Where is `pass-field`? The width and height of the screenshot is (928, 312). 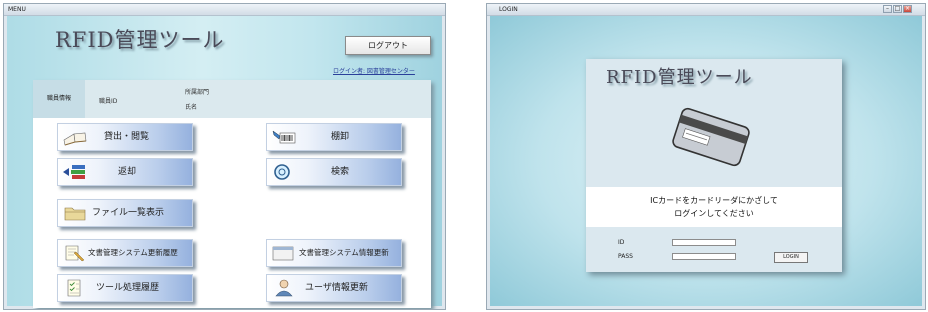
pass-field is located at coordinates (704, 256).